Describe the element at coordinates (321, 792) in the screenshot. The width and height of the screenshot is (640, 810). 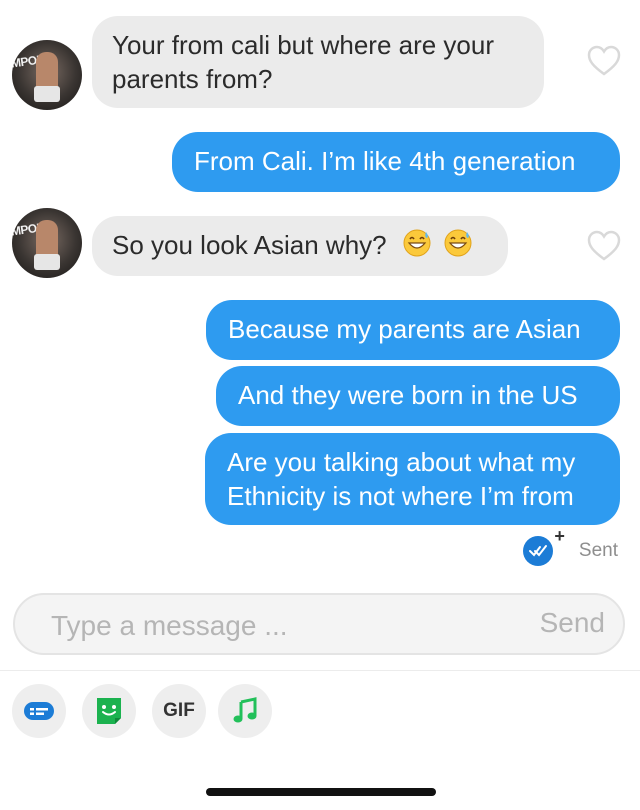
I see `home-indicator` at that location.